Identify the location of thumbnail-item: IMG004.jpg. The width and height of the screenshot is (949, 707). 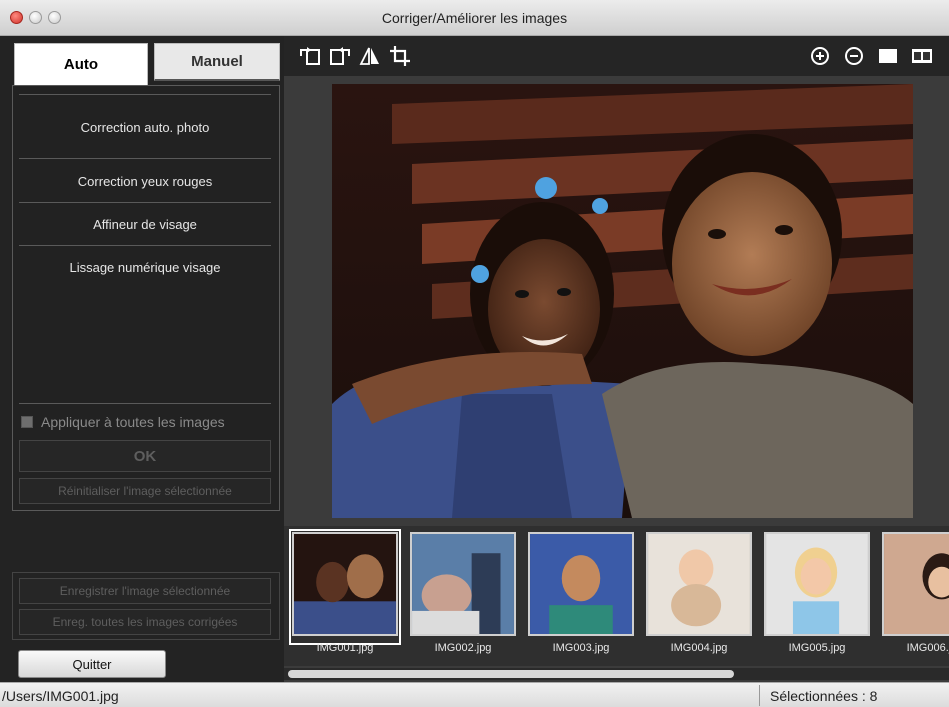
(699, 593).